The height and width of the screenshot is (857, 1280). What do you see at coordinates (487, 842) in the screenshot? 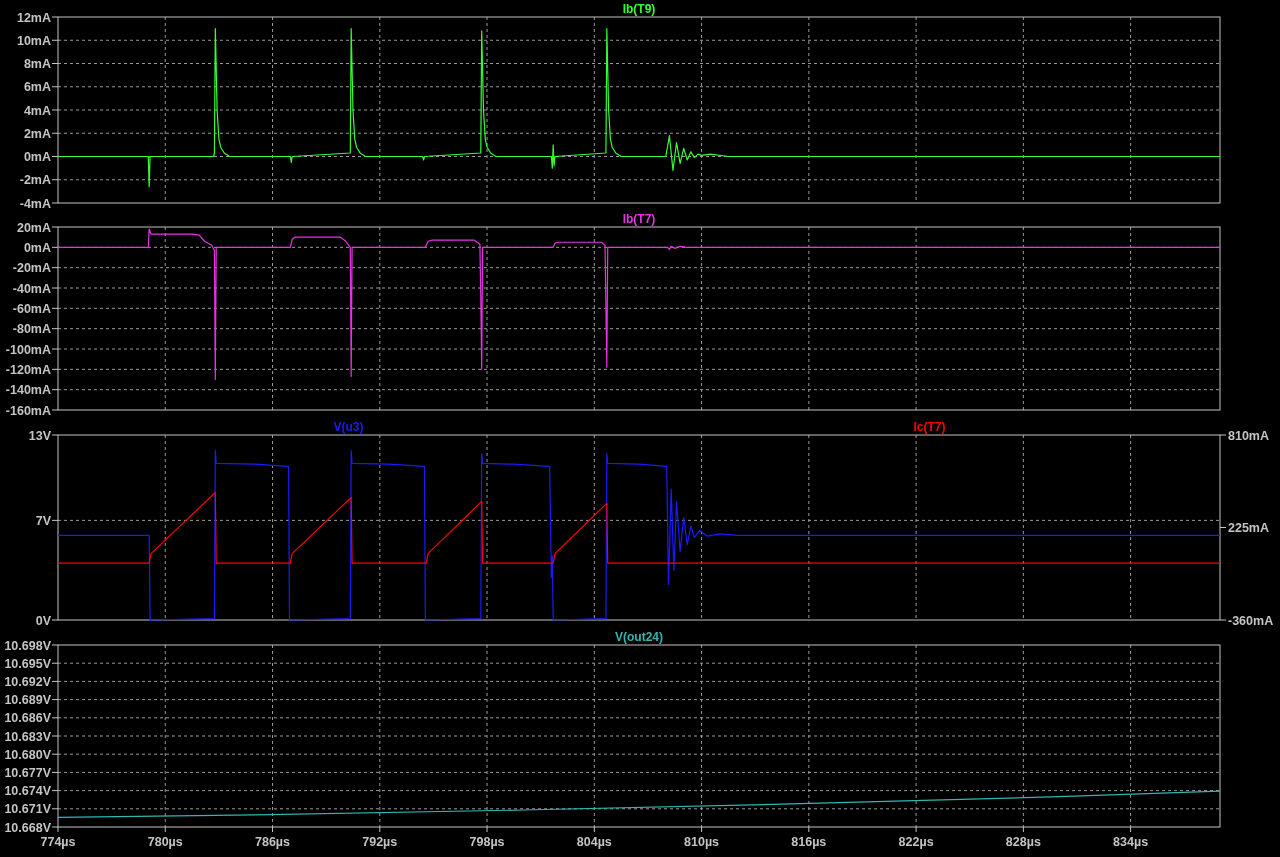
I see `axis-label: 798µs` at bounding box center [487, 842].